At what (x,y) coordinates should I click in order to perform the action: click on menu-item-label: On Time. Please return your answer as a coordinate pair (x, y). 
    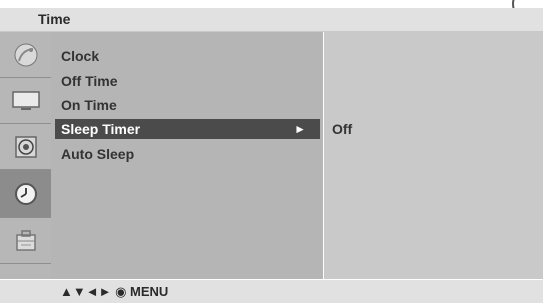
    Looking at the image, I should click on (89, 105).